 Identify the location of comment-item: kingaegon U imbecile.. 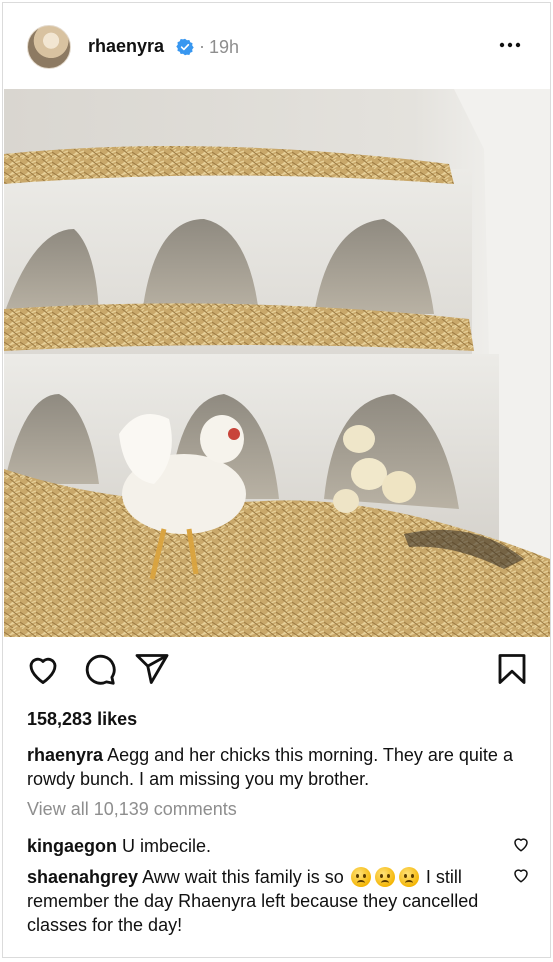
(262, 846).